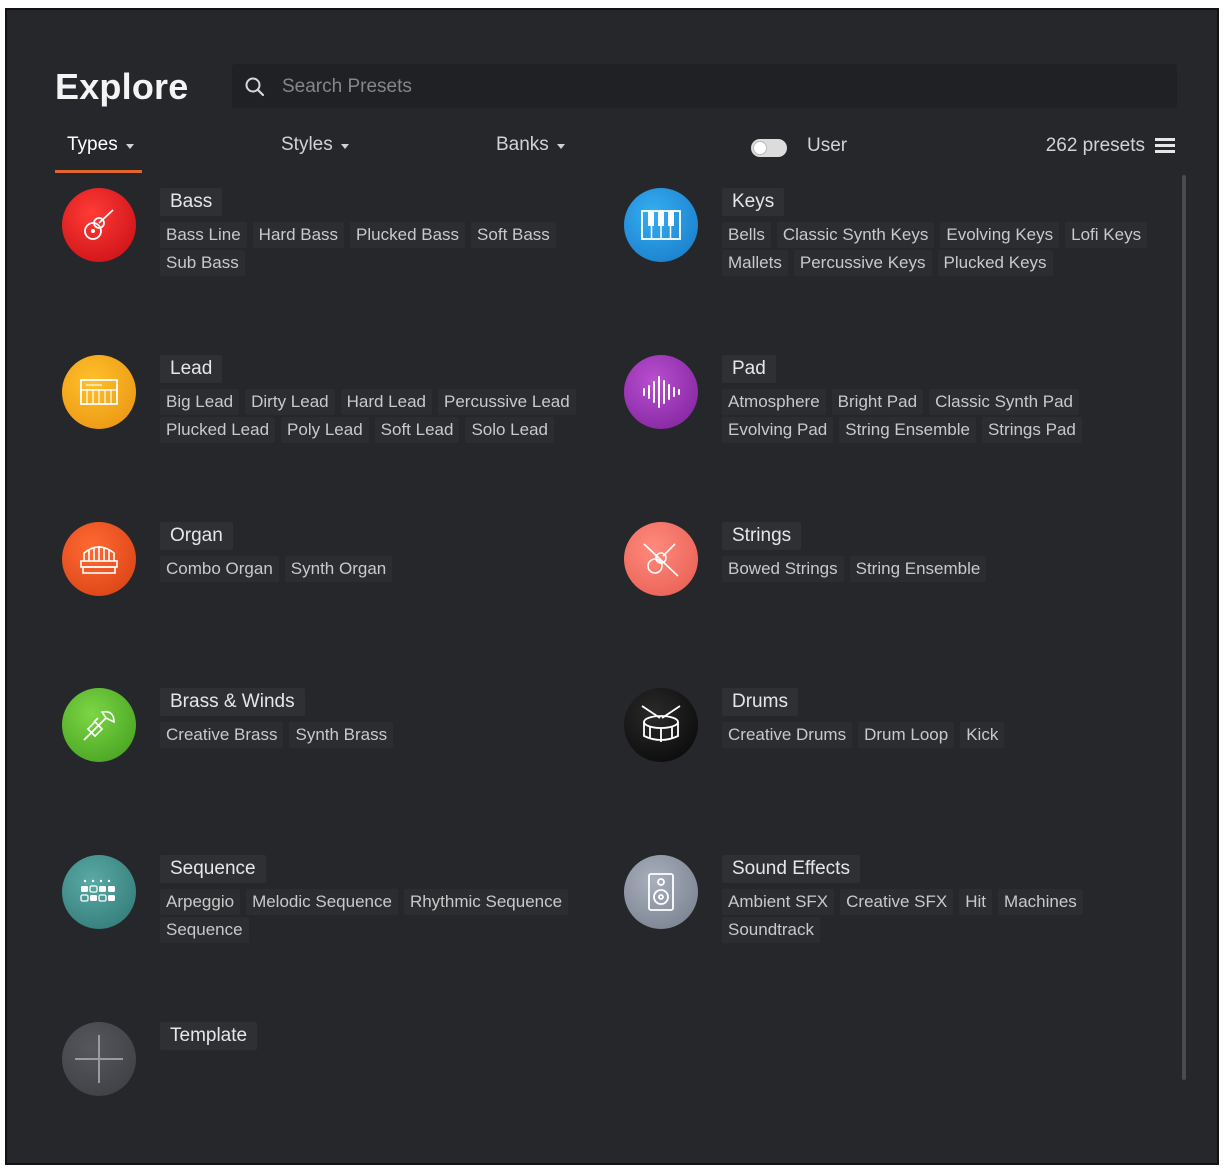 The height and width of the screenshot is (1173, 1226). Describe the element at coordinates (787, 735) in the screenshot. I see `tag: Creative Drums` at that location.